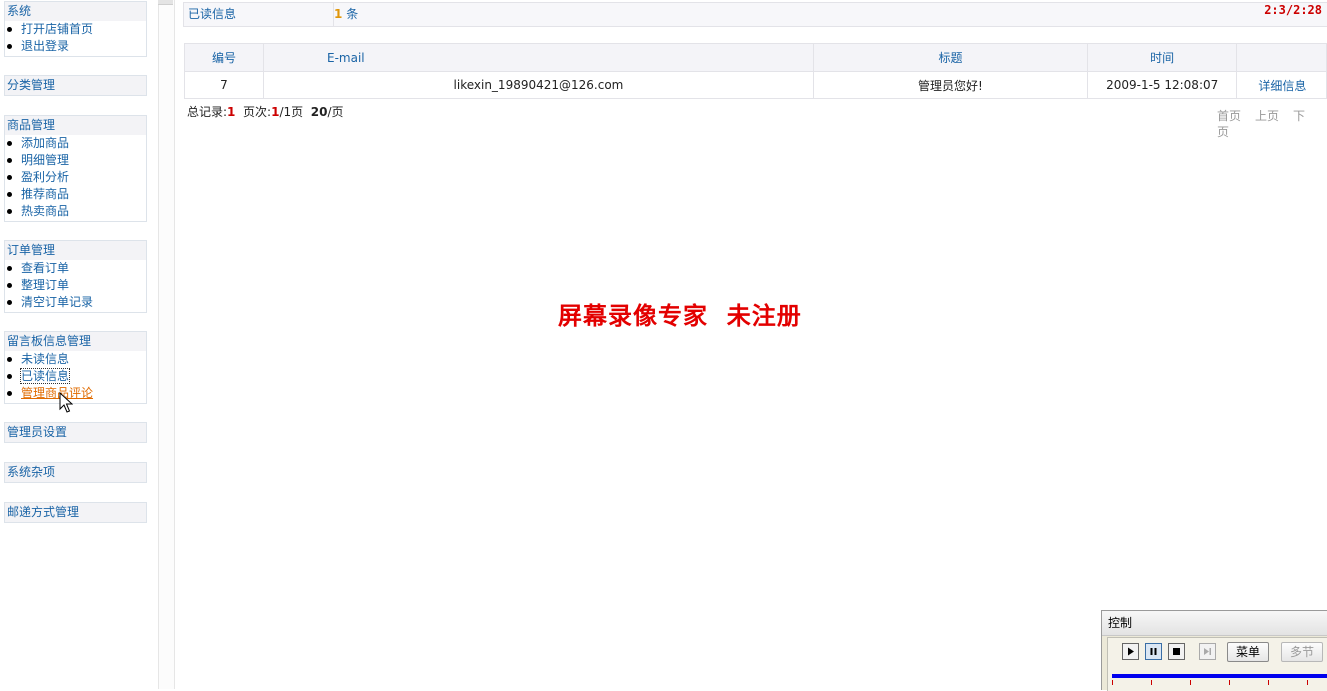  I want to click on menu-group-admin: 管理员设置, so click(75, 432).